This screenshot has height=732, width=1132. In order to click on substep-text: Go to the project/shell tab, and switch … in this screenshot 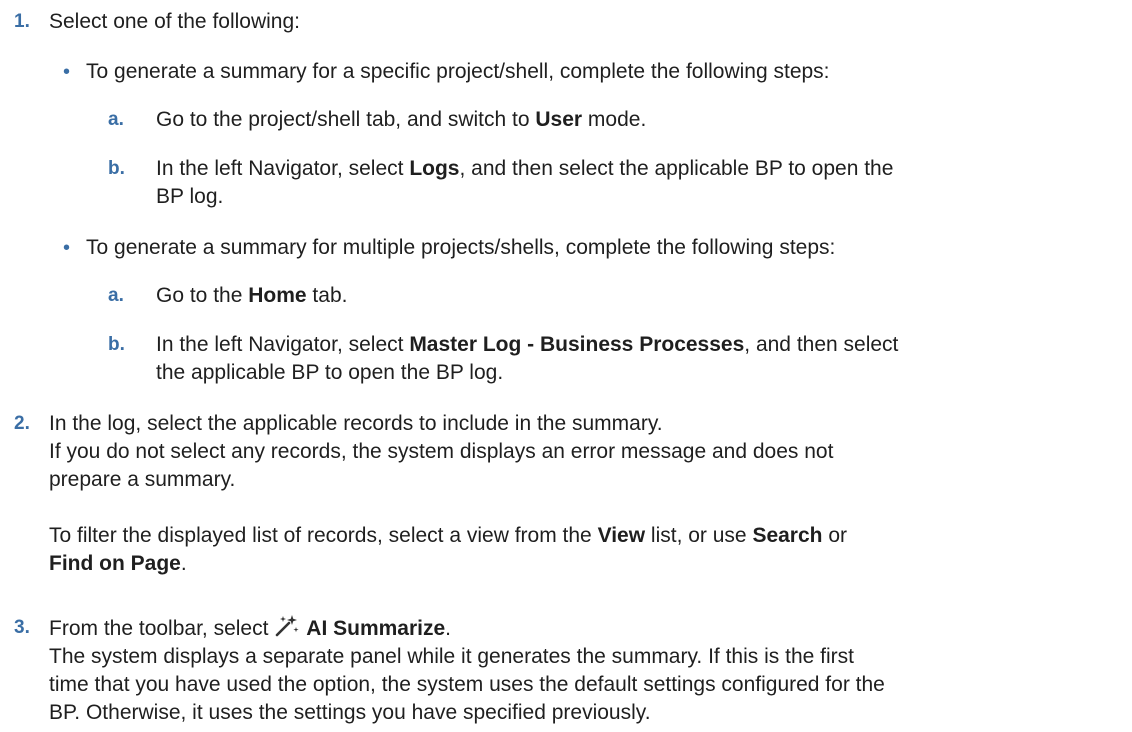, I will do `click(401, 119)`.